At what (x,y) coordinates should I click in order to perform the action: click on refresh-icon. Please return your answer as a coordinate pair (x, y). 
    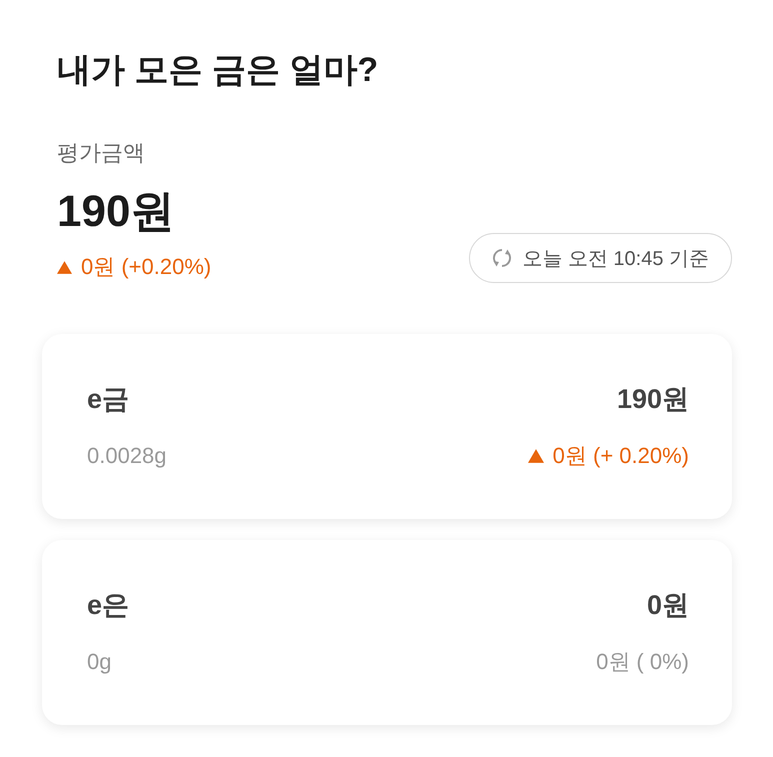
    Looking at the image, I should click on (502, 258).